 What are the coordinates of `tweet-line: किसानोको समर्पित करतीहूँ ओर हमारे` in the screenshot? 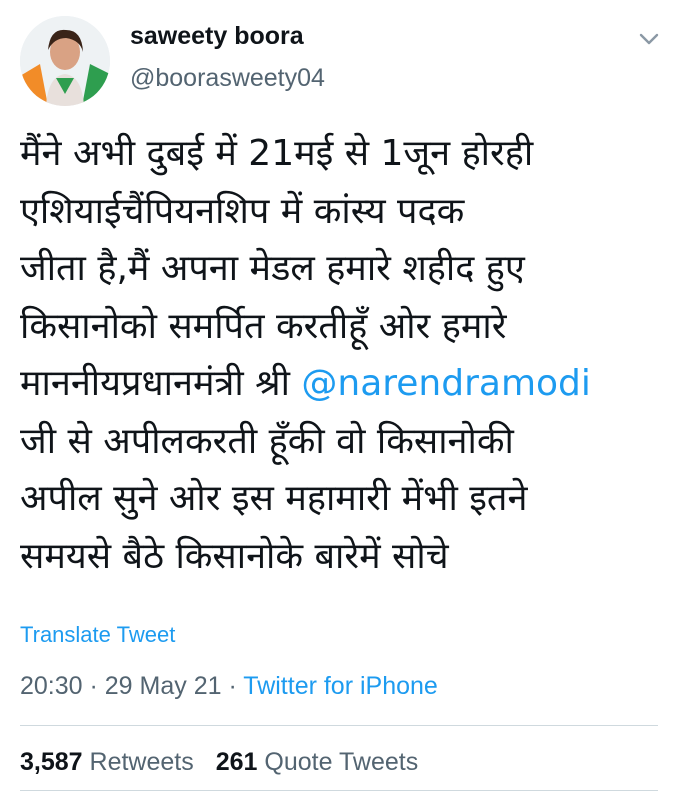 It's located at (263, 326).